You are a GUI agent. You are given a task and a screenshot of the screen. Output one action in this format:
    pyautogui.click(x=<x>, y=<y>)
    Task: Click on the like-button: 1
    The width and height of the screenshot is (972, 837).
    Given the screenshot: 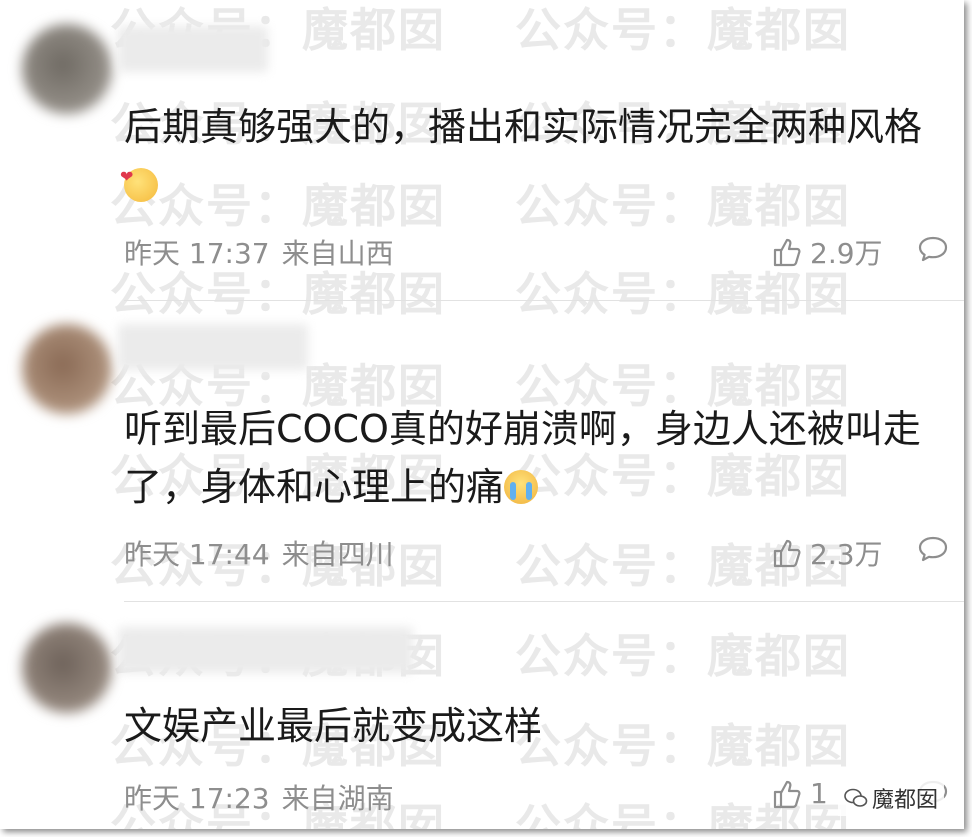 What is the action you would take?
    pyautogui.click(x=800, y=793)
    